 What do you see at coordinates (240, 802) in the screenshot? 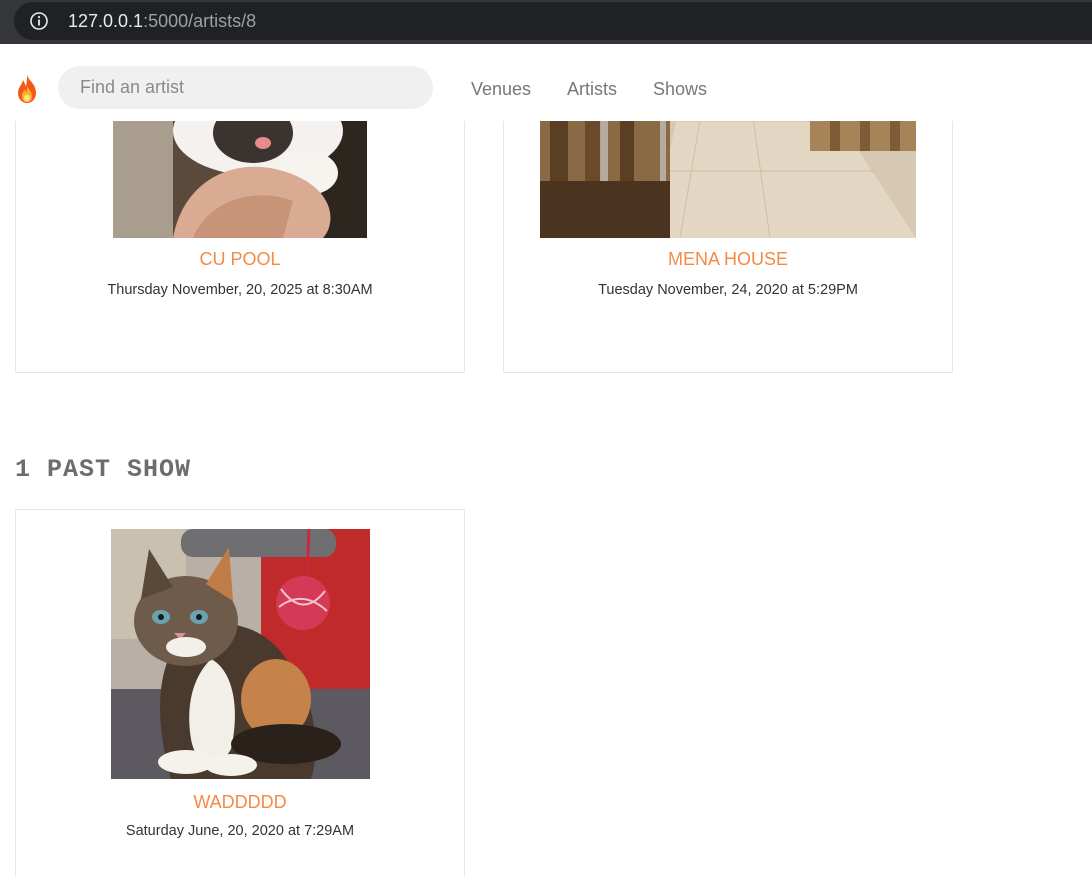
I see `venue-link: WADDDDD` at bounding box center [240, 802].